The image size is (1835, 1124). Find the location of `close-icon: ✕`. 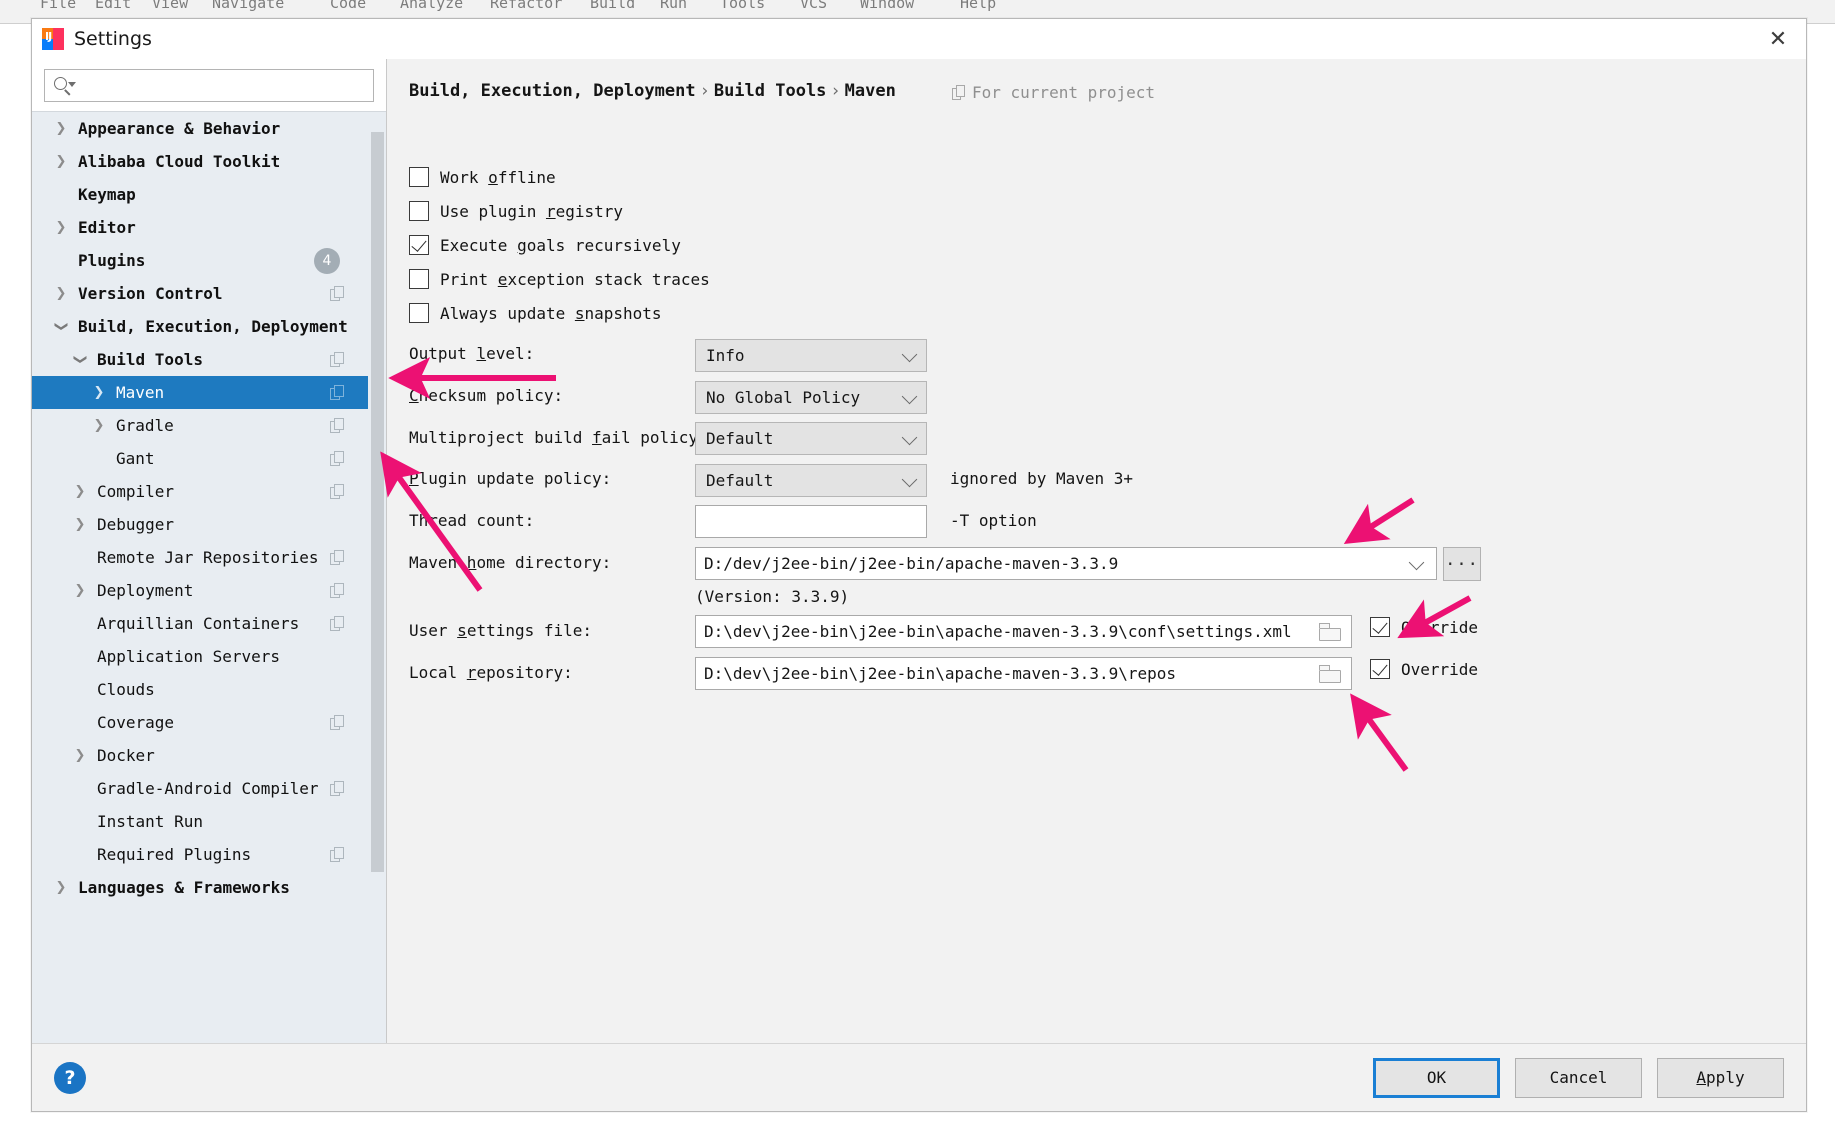

close-icon: ✕ is located at coordinates (1778, 39).